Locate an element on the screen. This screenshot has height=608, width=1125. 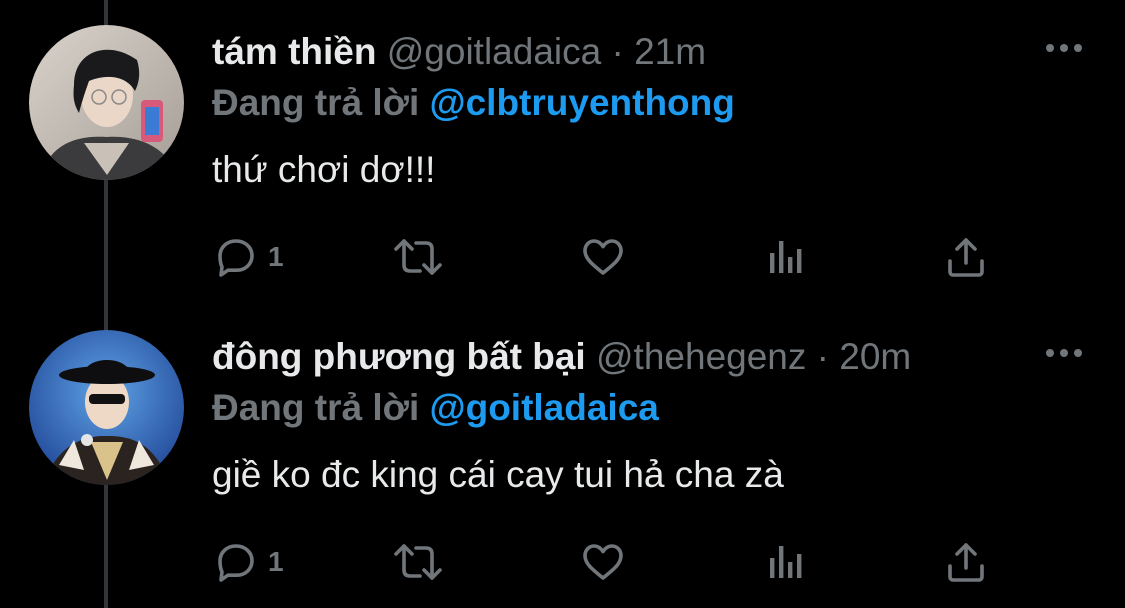
display-name: tám thiền is located at coordinates (294, 51).